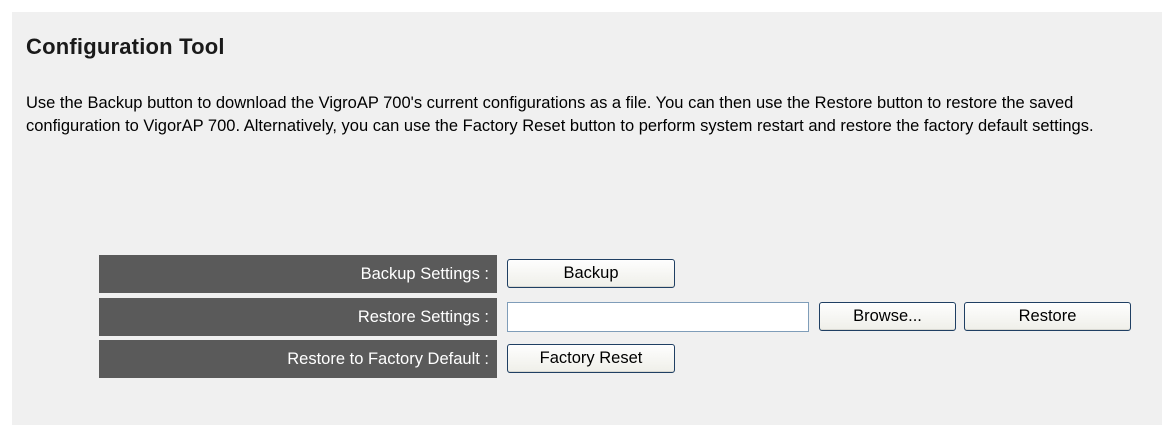 Image resolution: width=1163 pixels, height=436 pixels. Describe the element at coordinates (298, 359) in the screenshot. I see `factory-default-label: Restore to Factory Default :` at that location.